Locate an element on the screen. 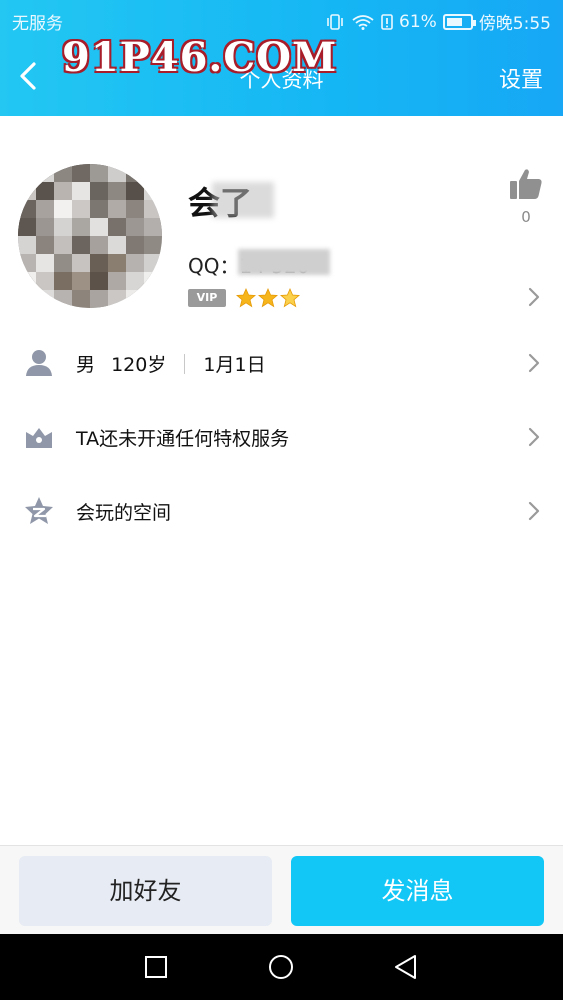 The image size is (563, 1000). person-icon is located at coordinates (39, 363).